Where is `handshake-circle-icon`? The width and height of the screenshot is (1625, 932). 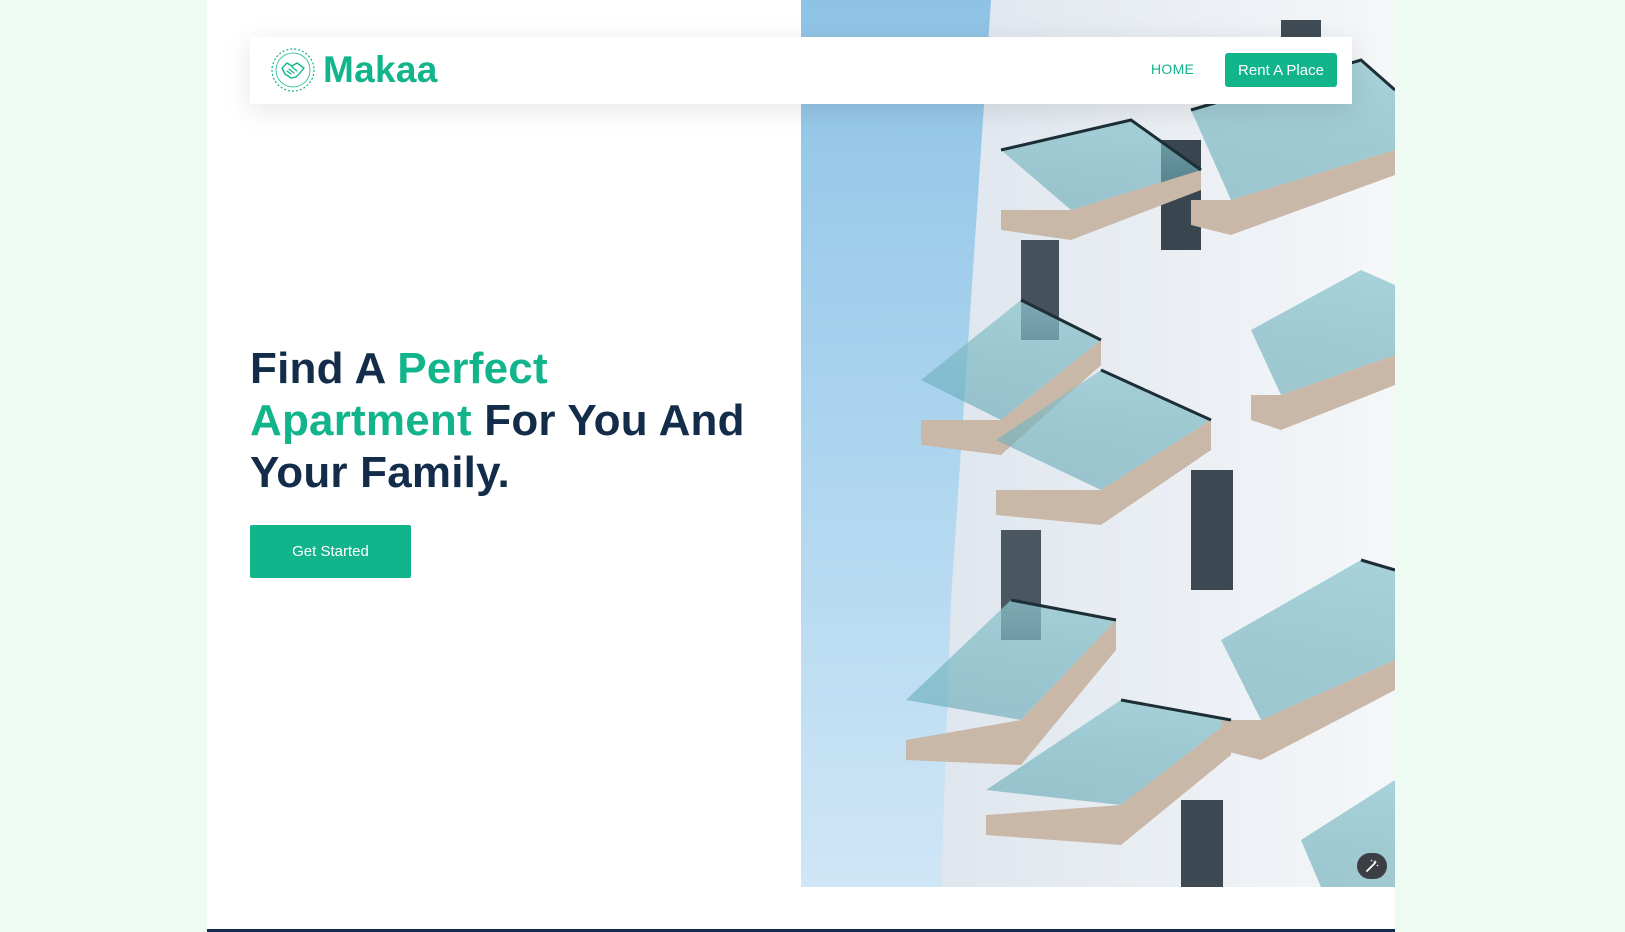
handshake-circle-icon is located at coordinates (293, 70).